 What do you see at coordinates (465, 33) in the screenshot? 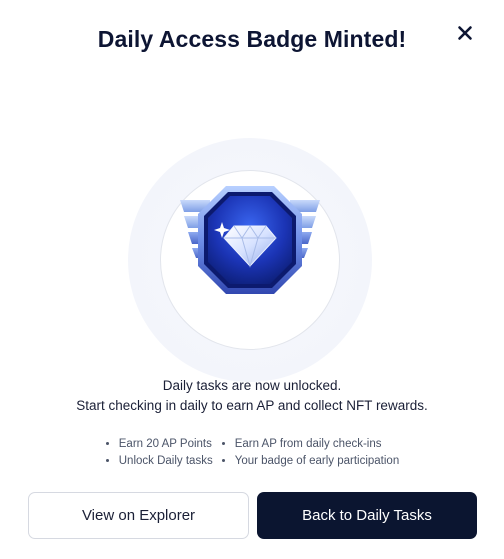
I see `close-icon` at bounding box center [465, 33].